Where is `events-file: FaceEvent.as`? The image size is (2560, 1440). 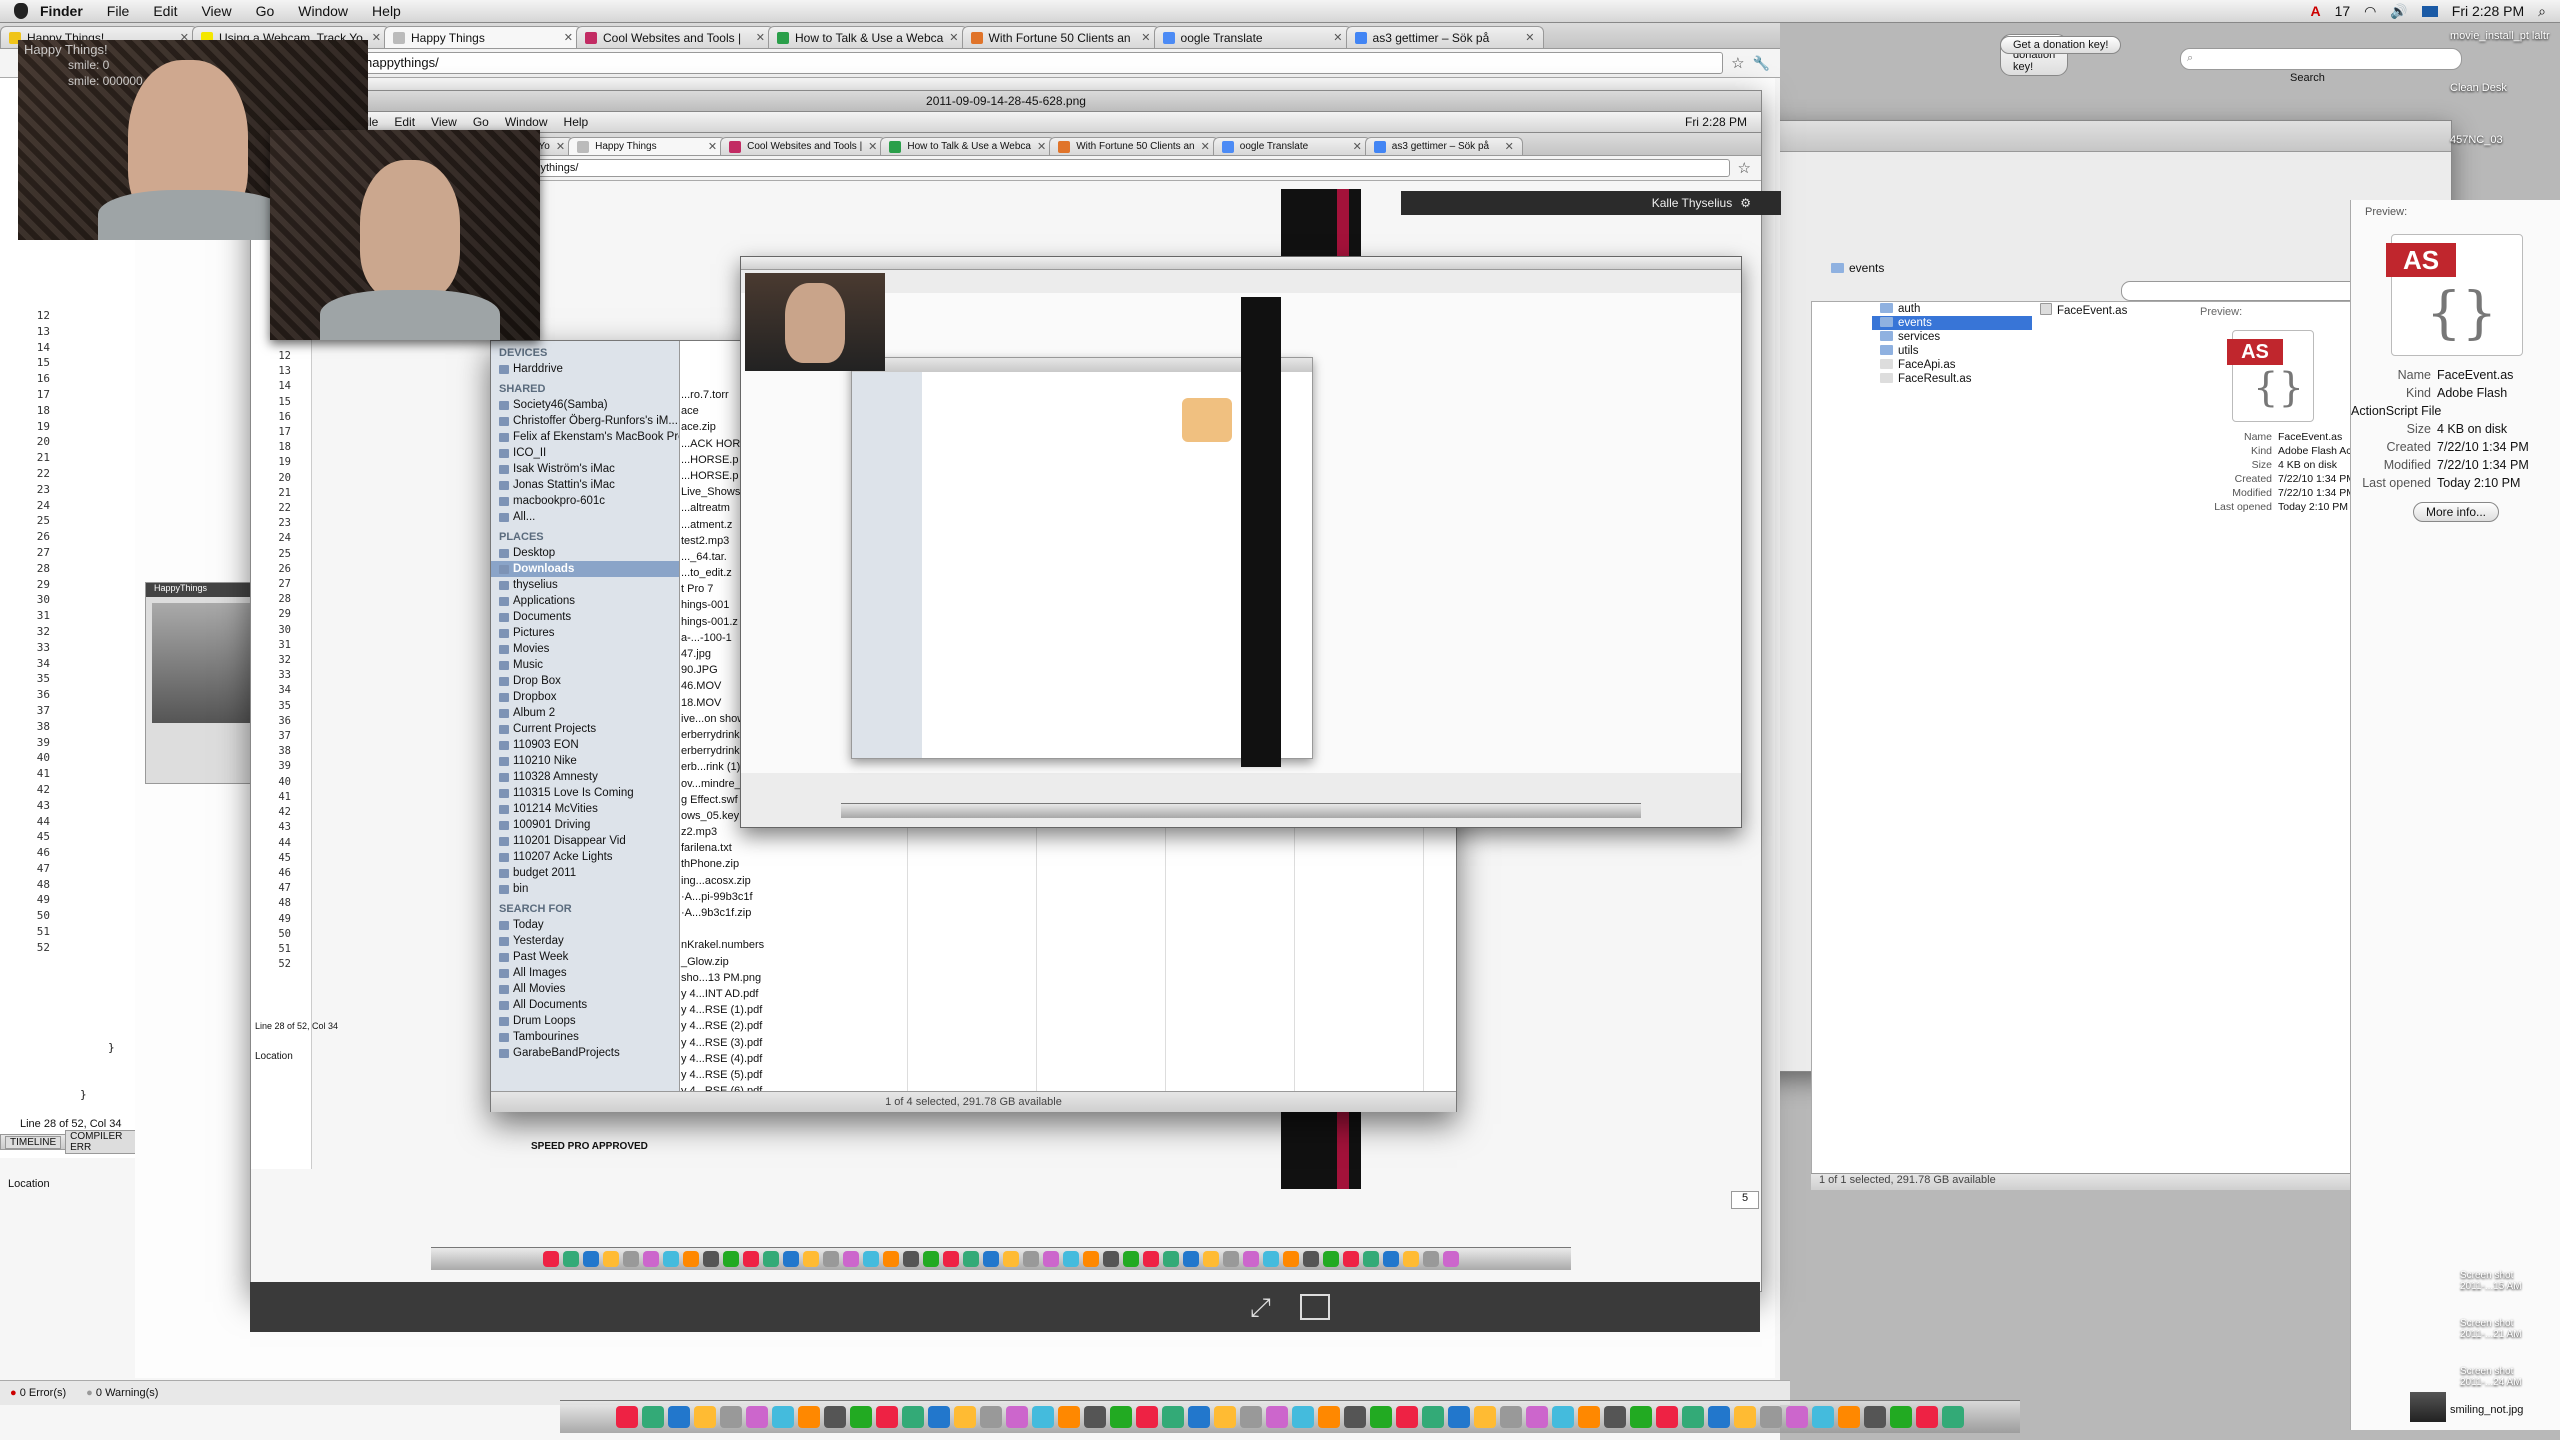 events-file: FaceEvent.as is located at coordinates (2112, 310).